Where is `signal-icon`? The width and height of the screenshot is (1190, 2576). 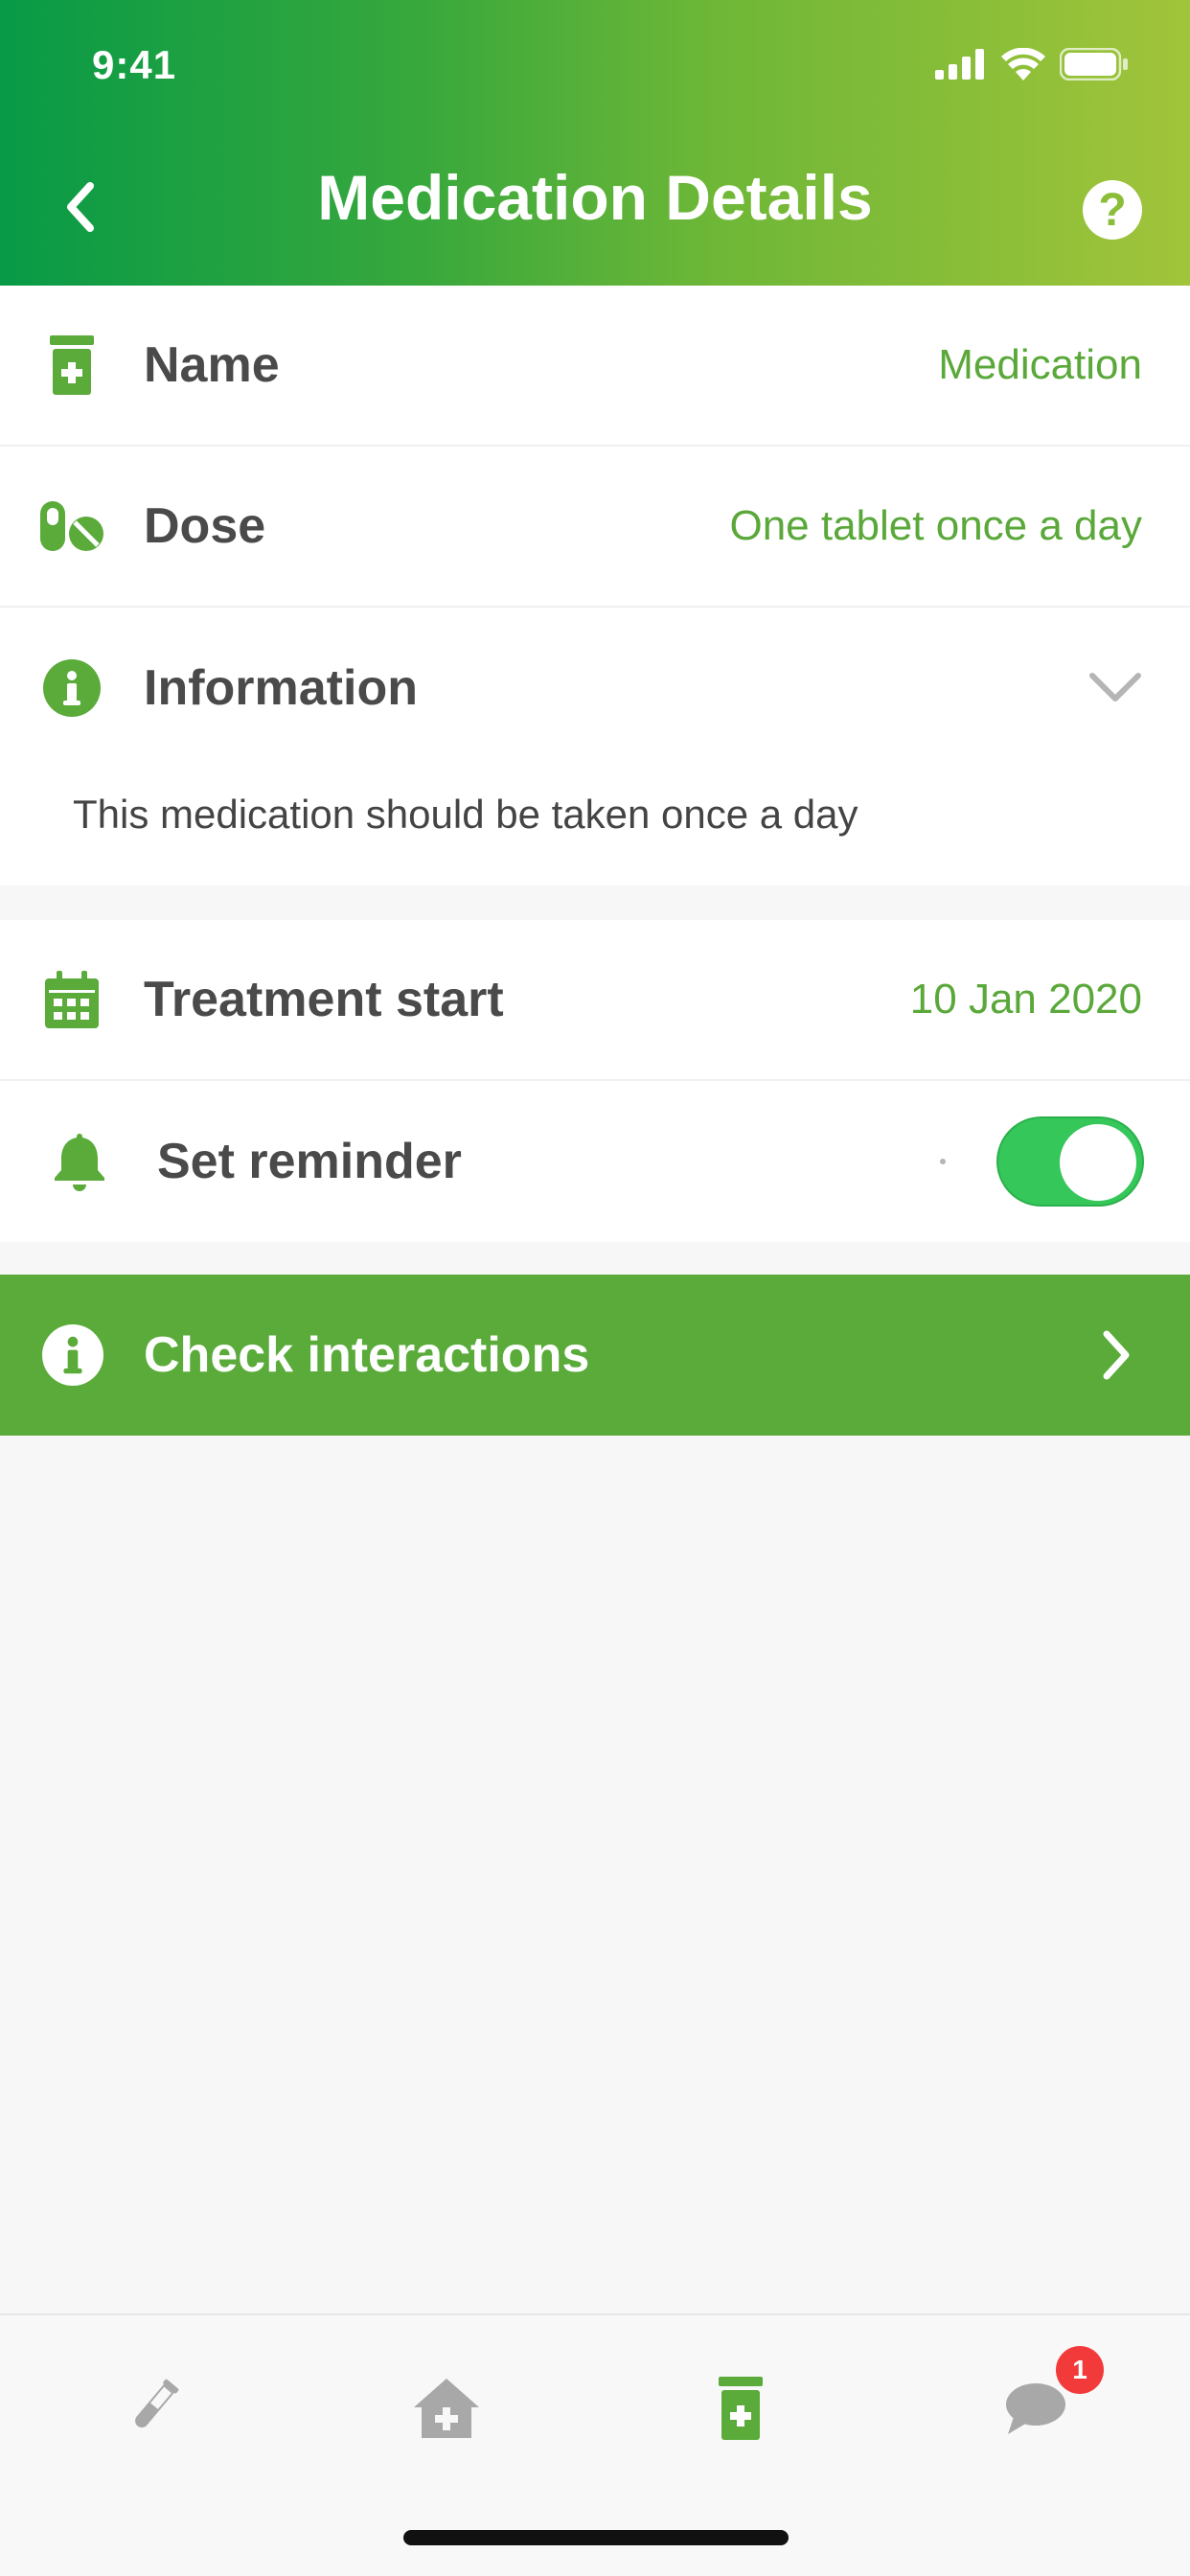
signal-icon is located at coordinates (960, 64).